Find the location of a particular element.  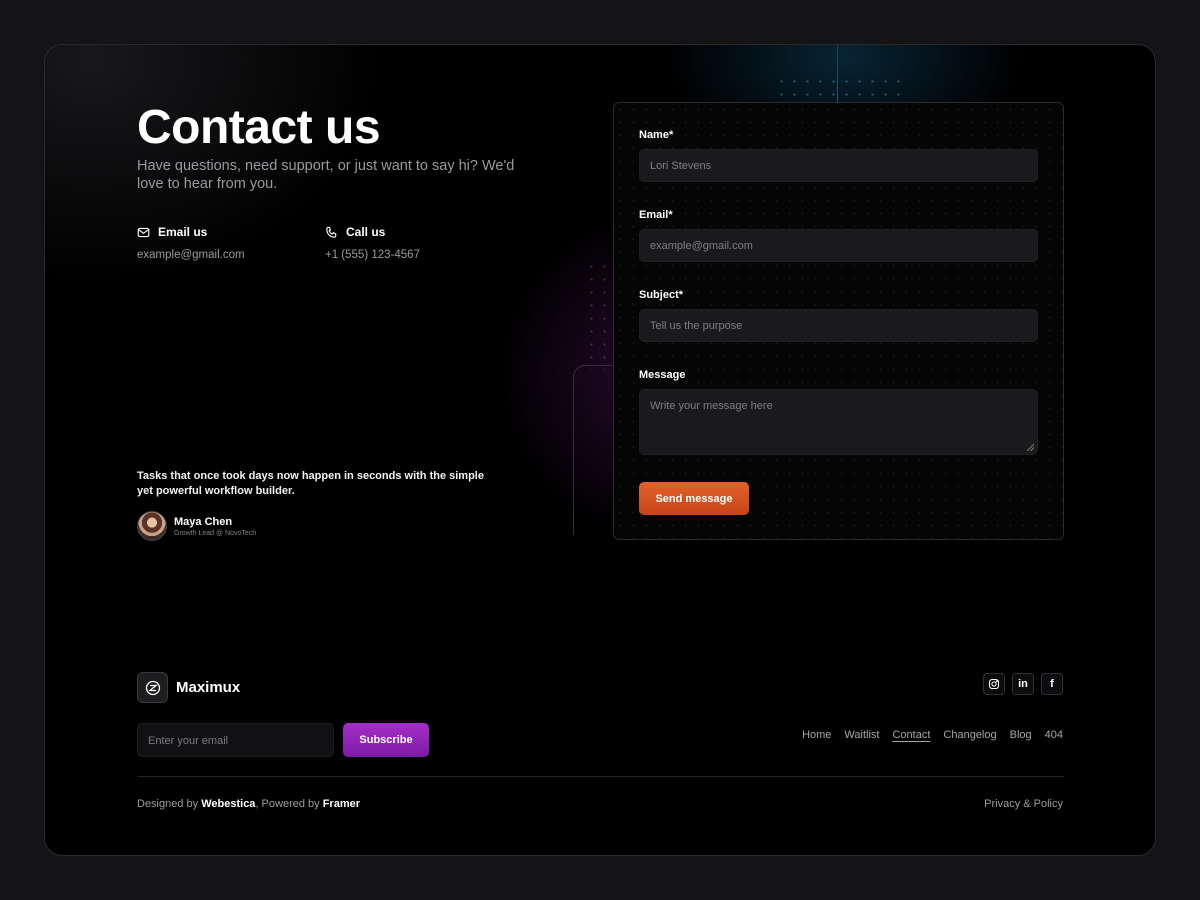

credits-designer-link: Webestica is located at coordinates (228, 804).